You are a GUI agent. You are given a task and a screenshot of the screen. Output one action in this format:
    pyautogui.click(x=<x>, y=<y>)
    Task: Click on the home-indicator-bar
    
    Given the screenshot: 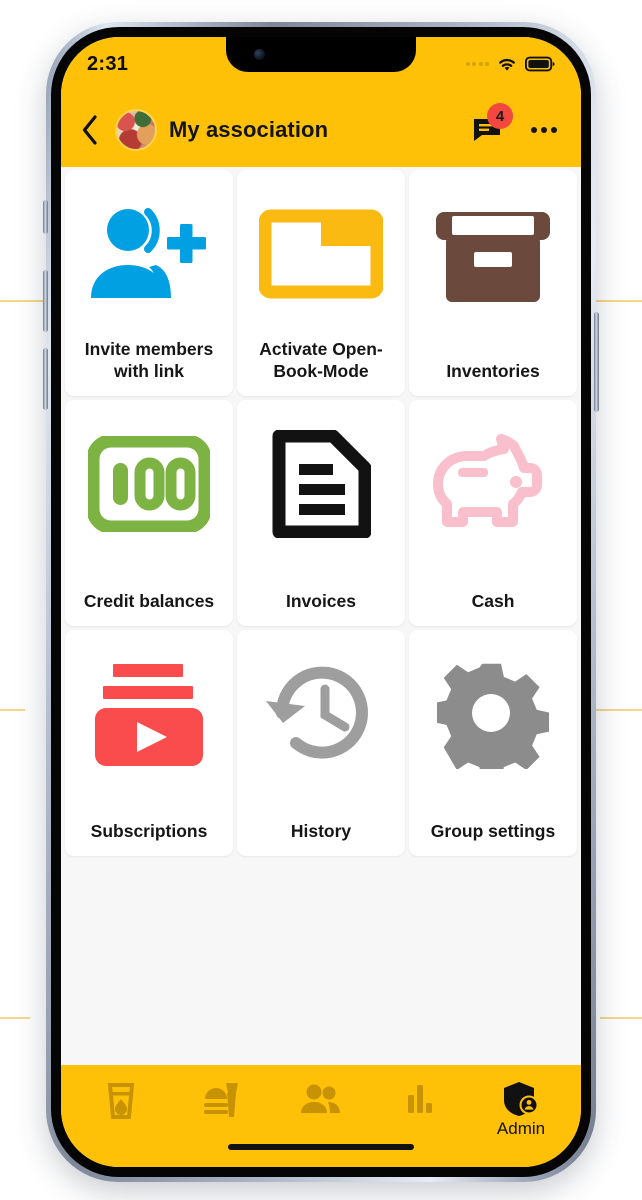 What is the action you would take?
    pyautogui.click(x=321, y=1147)
    